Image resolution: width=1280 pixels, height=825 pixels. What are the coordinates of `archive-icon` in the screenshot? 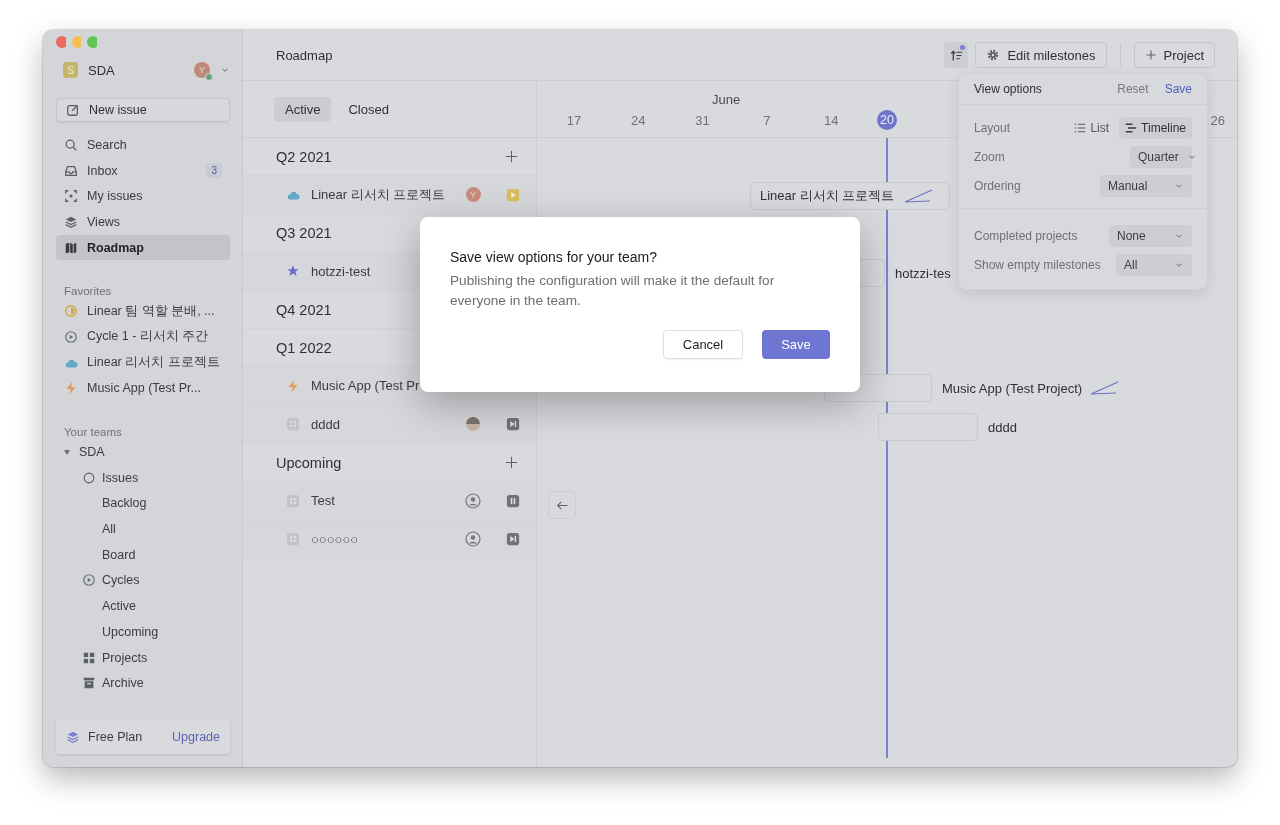 It's located at (89, 683).